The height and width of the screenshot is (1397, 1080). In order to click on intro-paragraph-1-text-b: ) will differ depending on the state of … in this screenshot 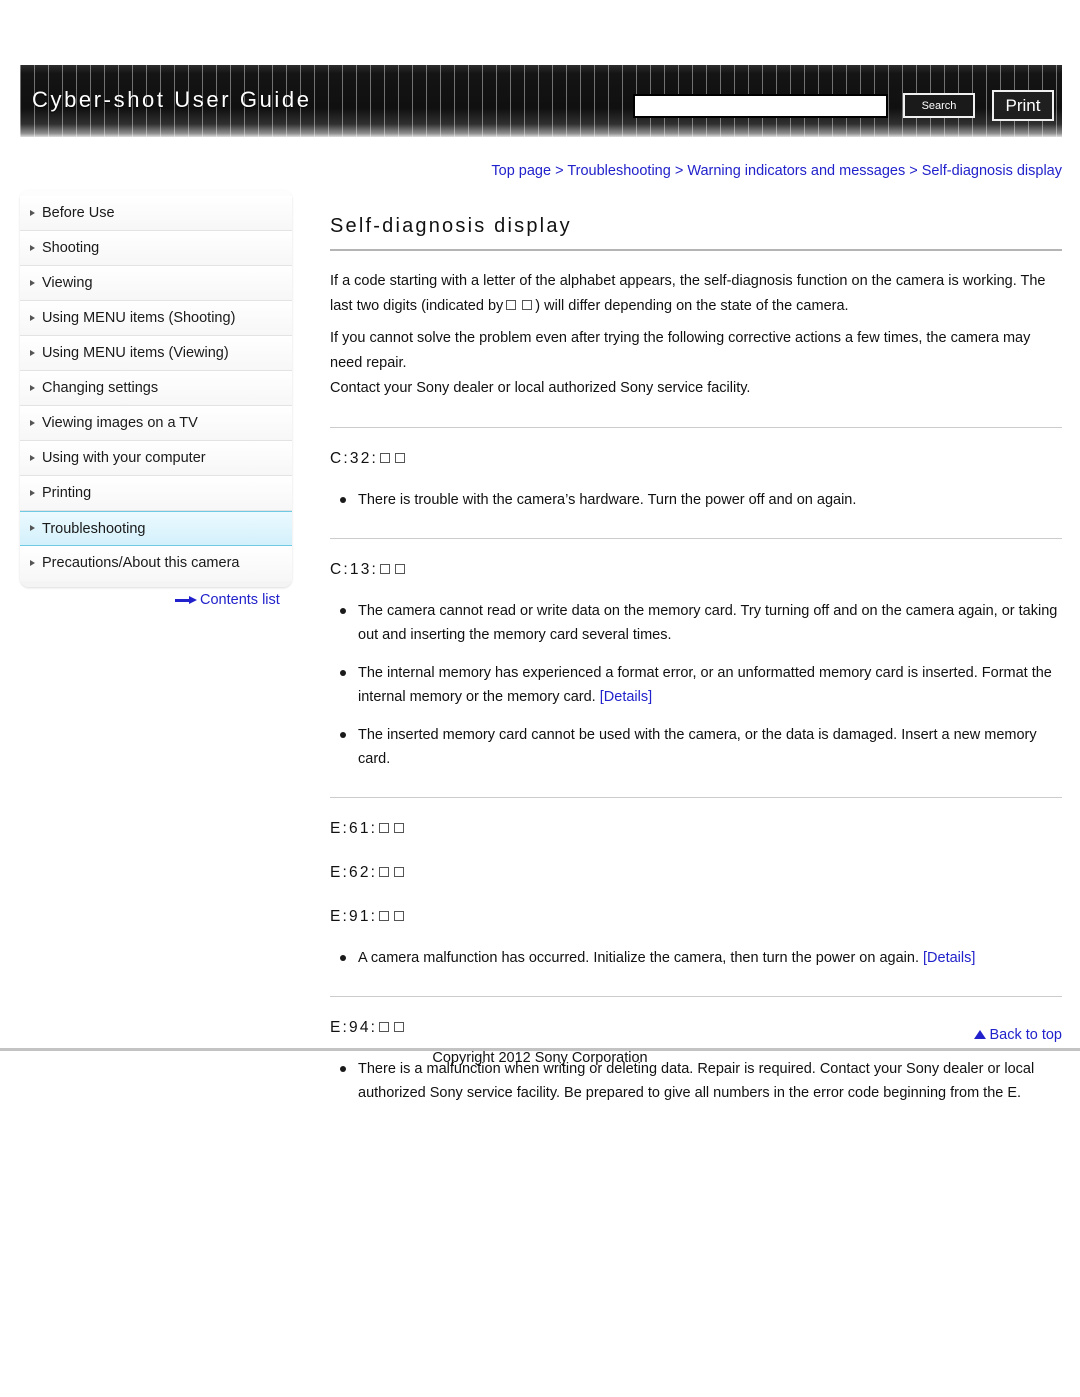, I will do `click(692, 306)`.